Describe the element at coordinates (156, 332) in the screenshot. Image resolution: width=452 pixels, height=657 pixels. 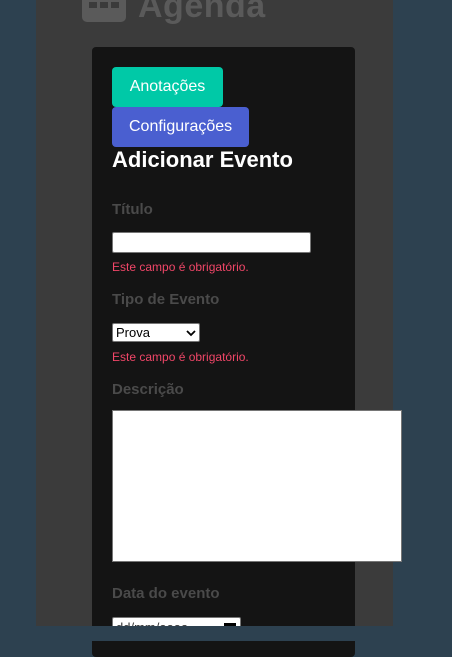
I see `event-type-select: Prova` at that location.